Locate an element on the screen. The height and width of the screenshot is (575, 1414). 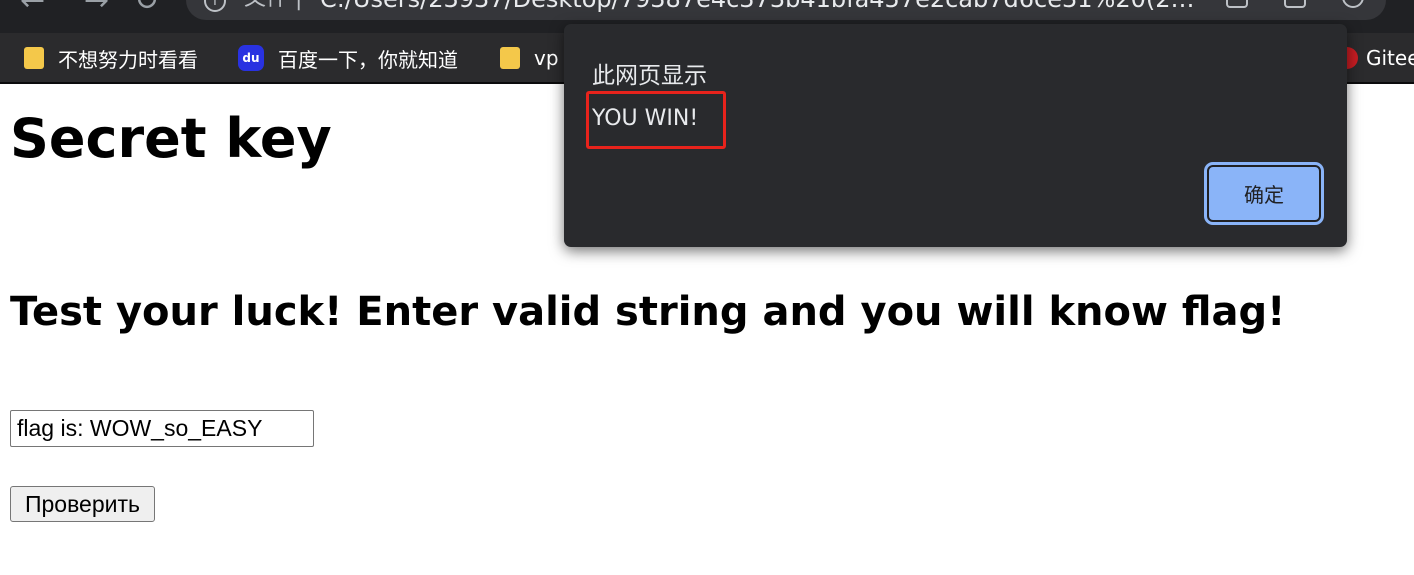
bookmark-star-icon is located at coordinates (1353, 4).